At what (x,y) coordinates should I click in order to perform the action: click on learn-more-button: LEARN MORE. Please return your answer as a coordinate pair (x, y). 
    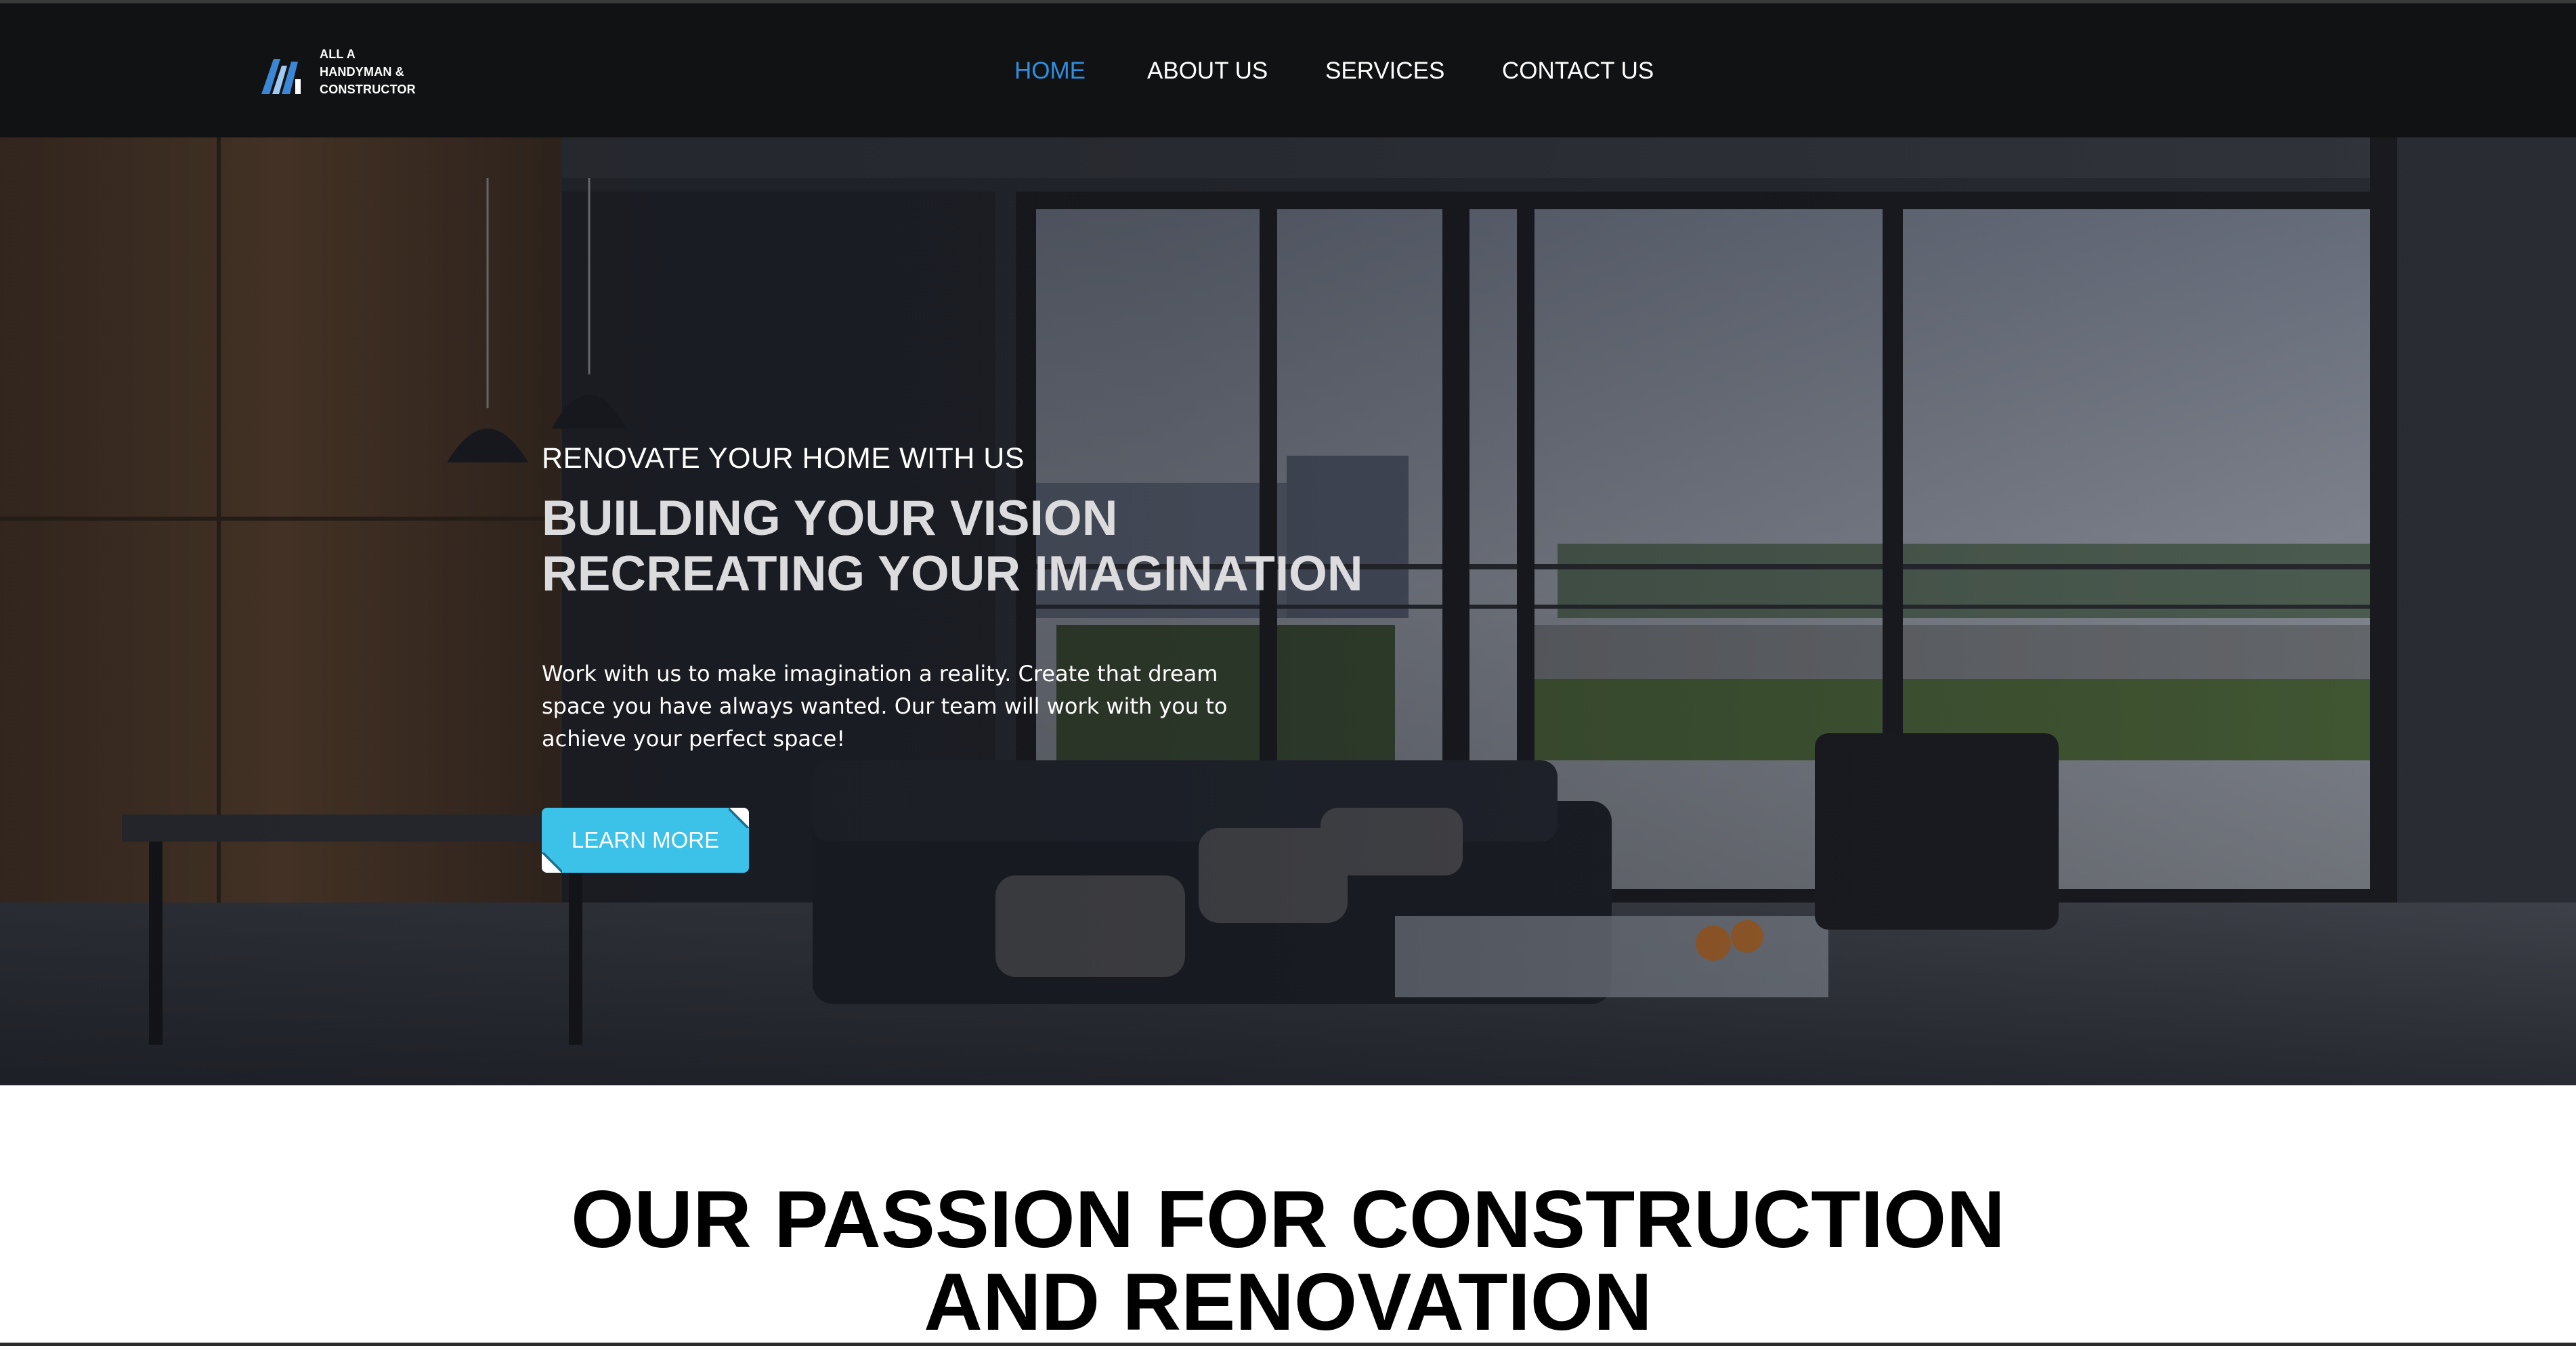
    Looking at the image, I should click on (645, 841).